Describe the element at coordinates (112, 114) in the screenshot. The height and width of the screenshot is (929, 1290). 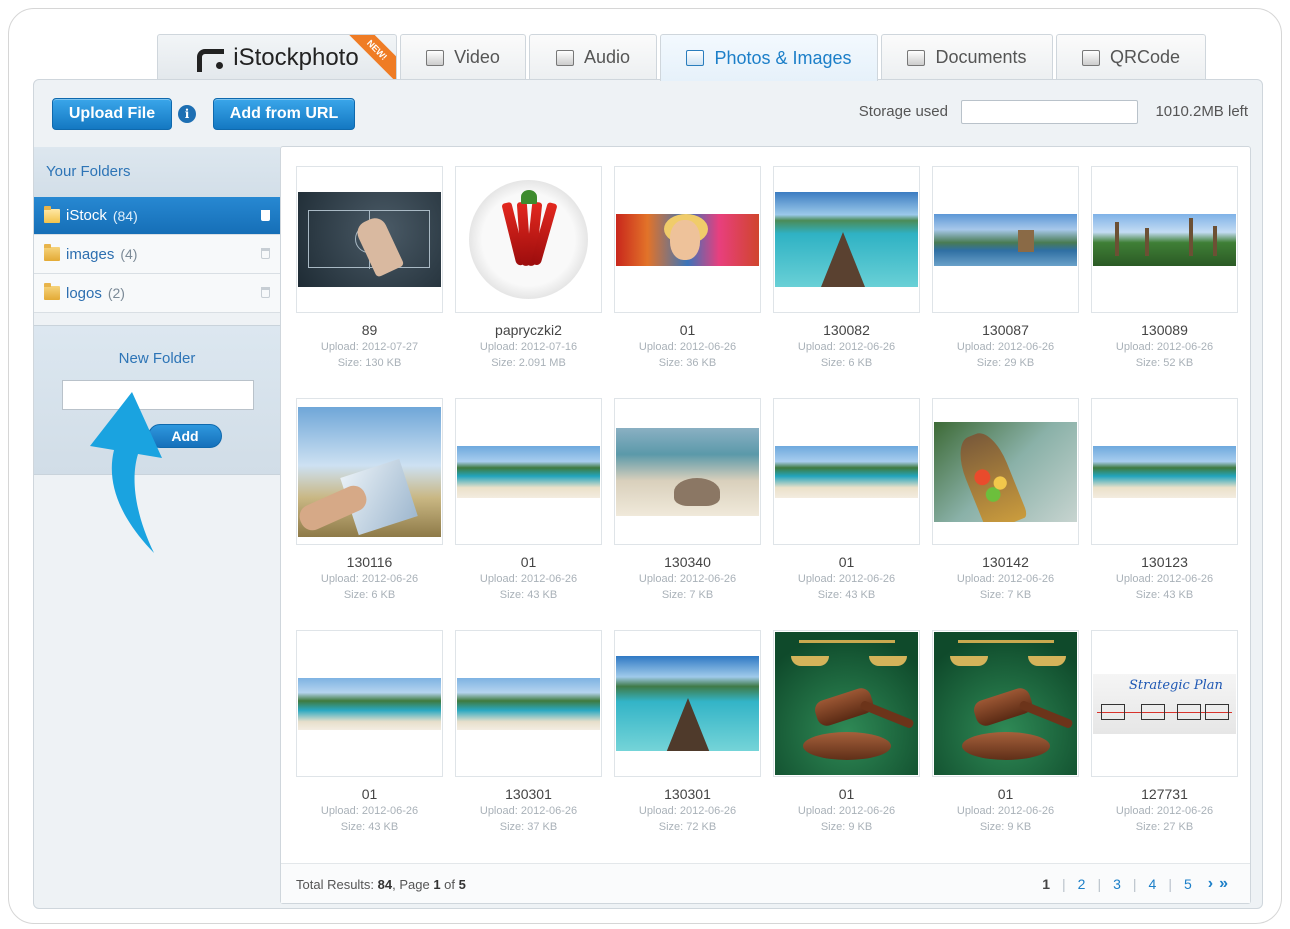
I see `upload-file-button: Upload File` at that location.